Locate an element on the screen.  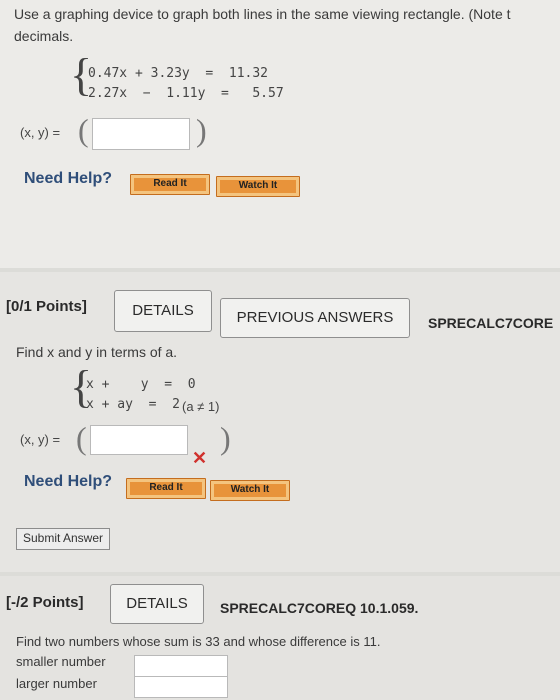
q2-answer-label: (x, y) = is located at coordinates (40, 439).